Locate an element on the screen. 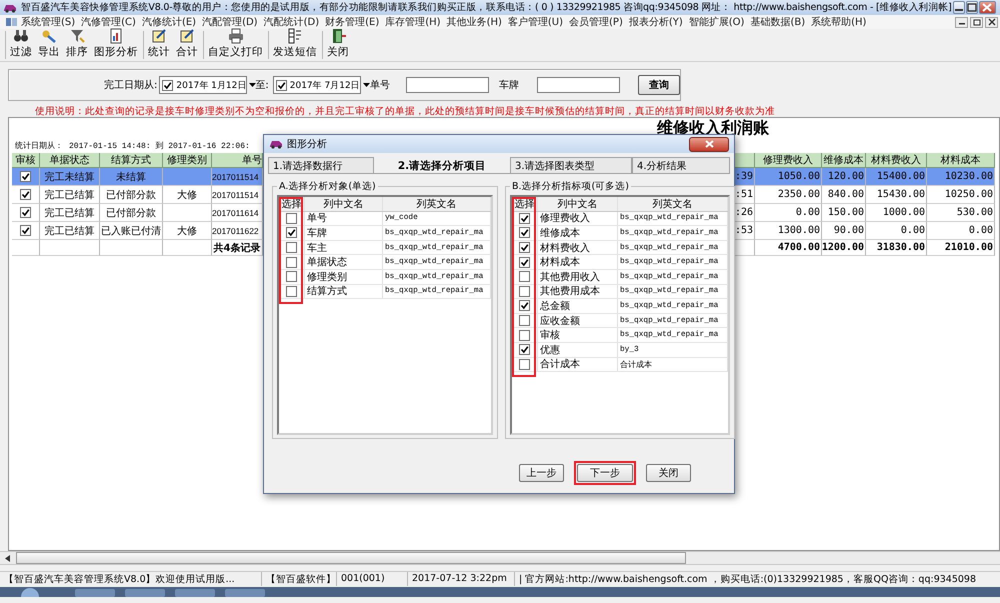 Image resolution: width=1000 pixels, height=603 pixels. dialog-button: 上一步 is located at coordinates (541, 473).